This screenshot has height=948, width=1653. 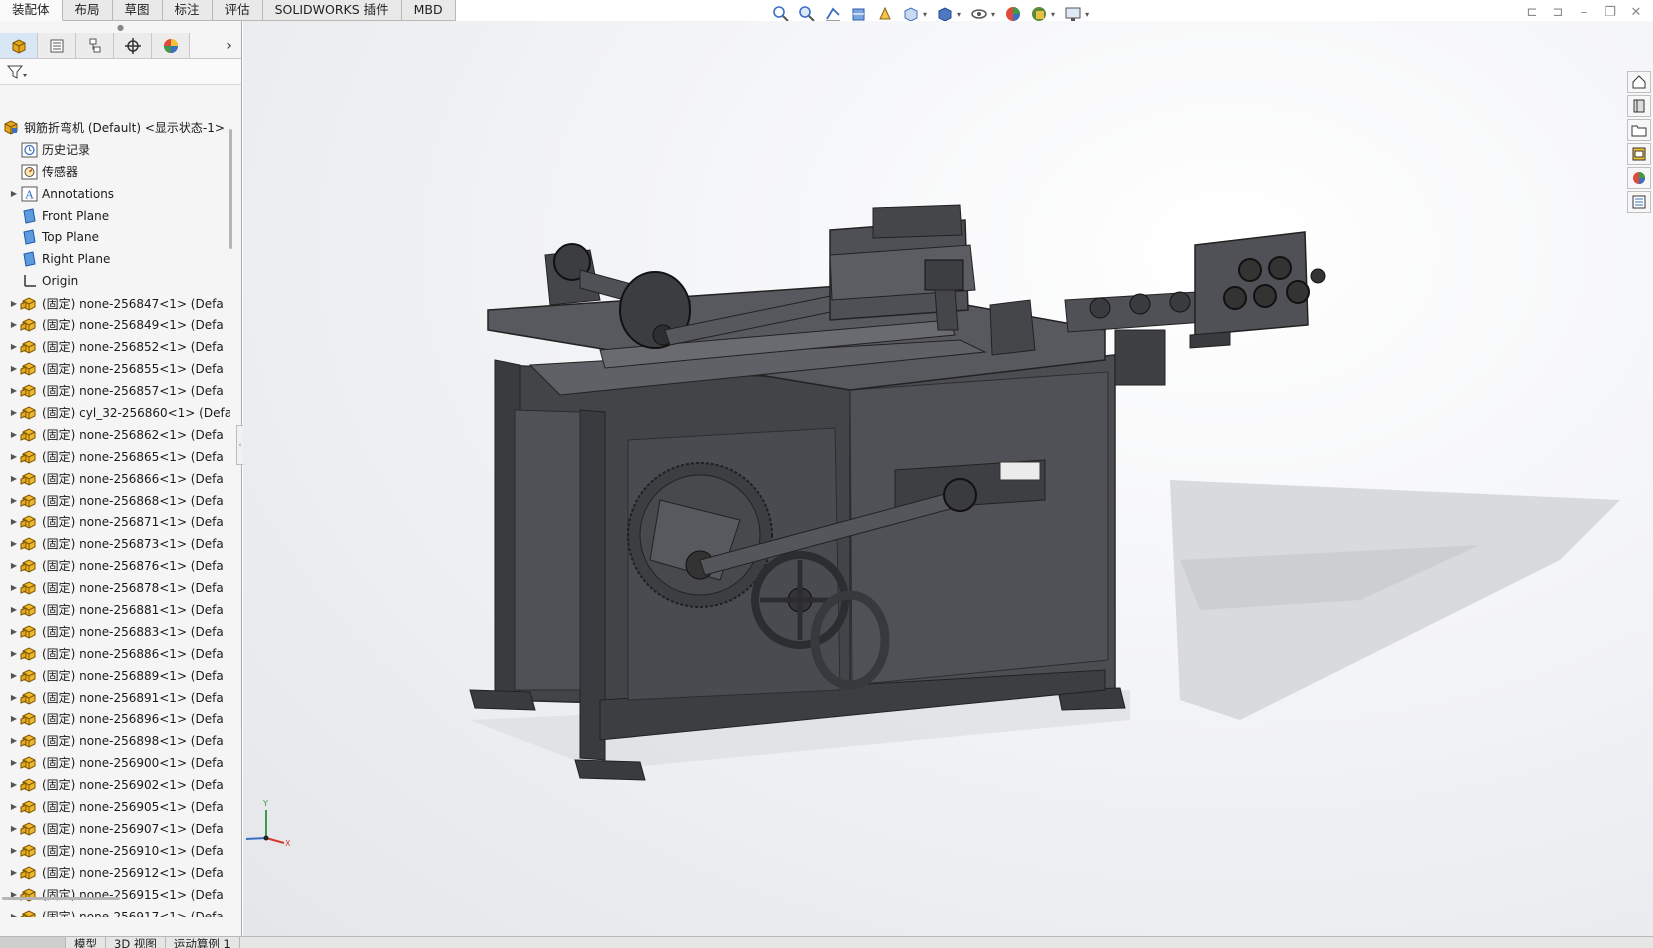 What do you see at coordinates (115, 588) in the screenshot?
I see `tree-component-item: ▶ (固定) none-256878<1> (Defa` at bounding box center [115, 588].